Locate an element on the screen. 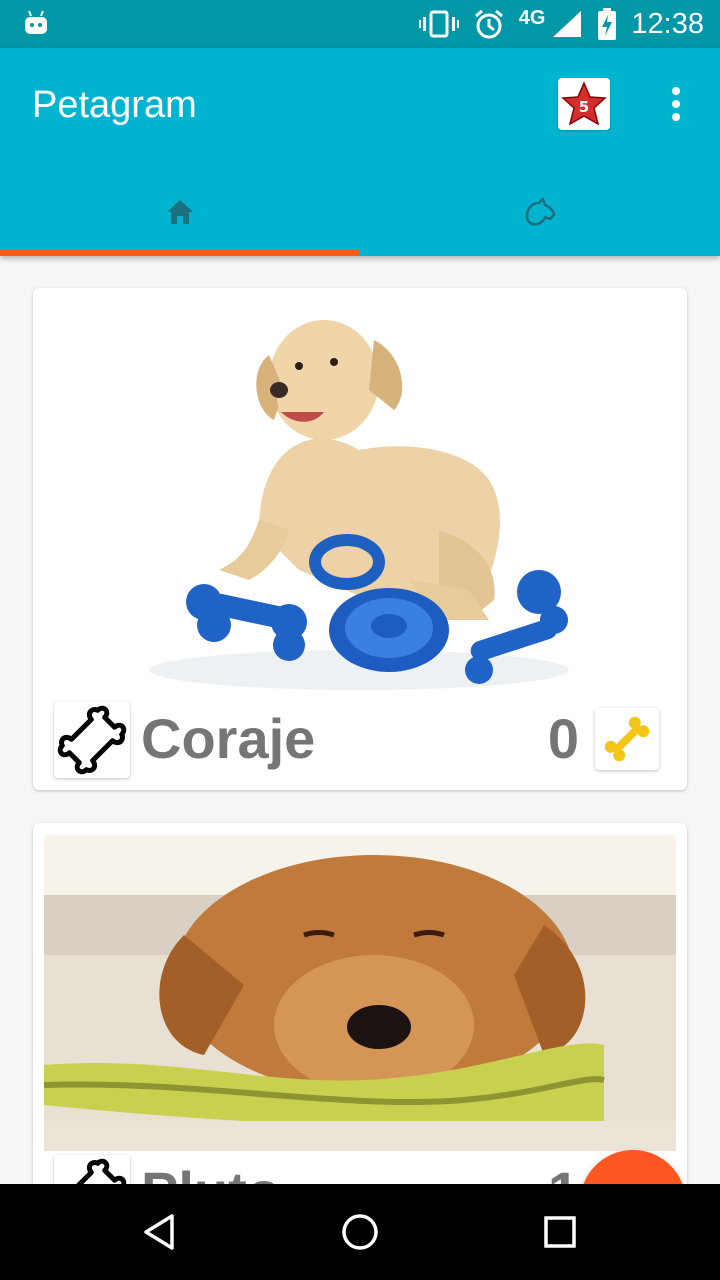 Image resolution: width=720 pixels, height=1280 pixels. alarm-icon is located at coordinates (488, 24).